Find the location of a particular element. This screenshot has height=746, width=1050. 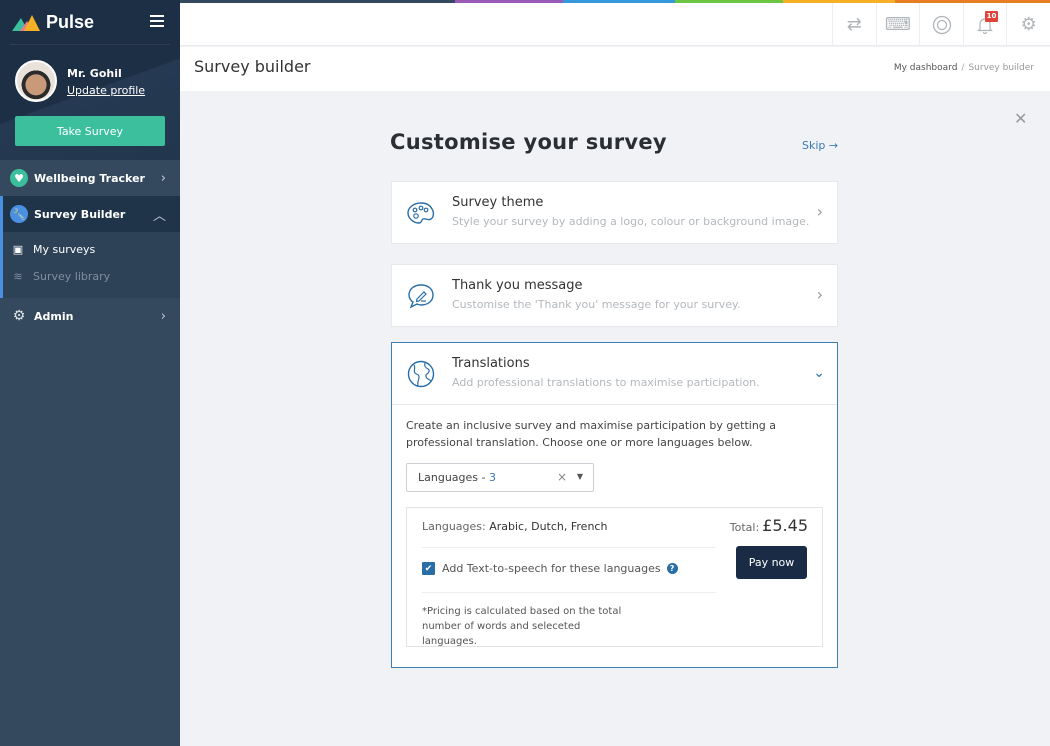

help-lifebuoy-icon is located at coordinates (941, 24).